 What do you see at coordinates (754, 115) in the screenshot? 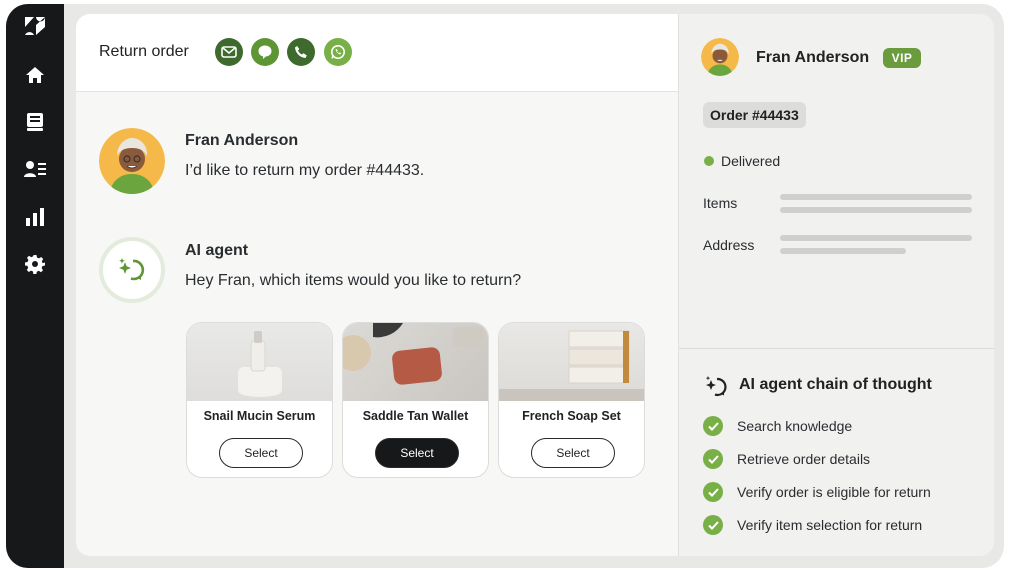
I see `order-number-chip: Order #44433` at bounding box center [754, 115].